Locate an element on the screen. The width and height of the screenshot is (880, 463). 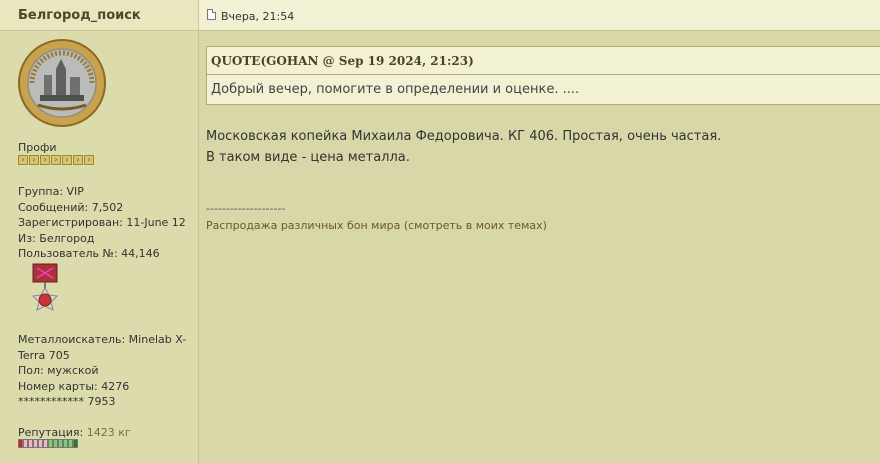
post-date: Вчера, 21:54 is located at coordinates (258, 16).